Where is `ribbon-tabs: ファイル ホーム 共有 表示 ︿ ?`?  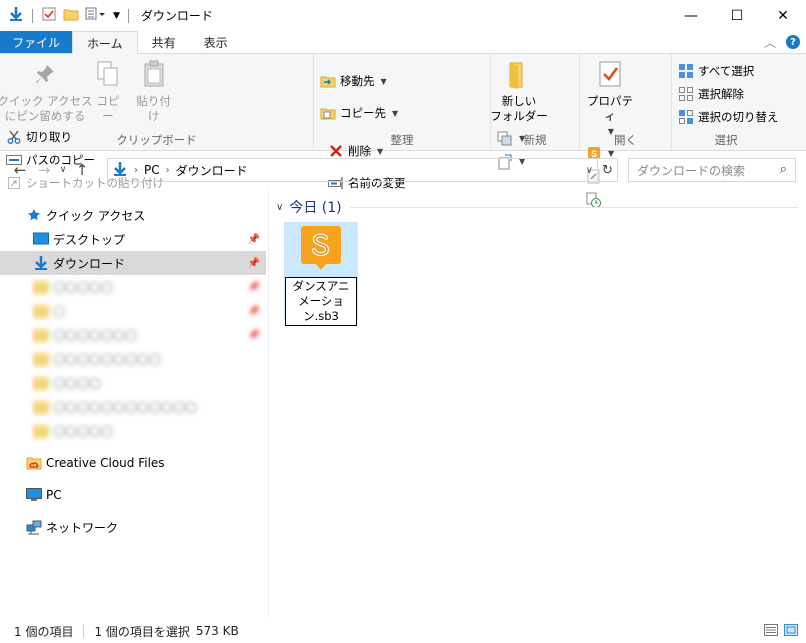
ribbon-tabs: ファイル ホーム 共有 表示 ︿ ? is located at coordinates (403, 43).